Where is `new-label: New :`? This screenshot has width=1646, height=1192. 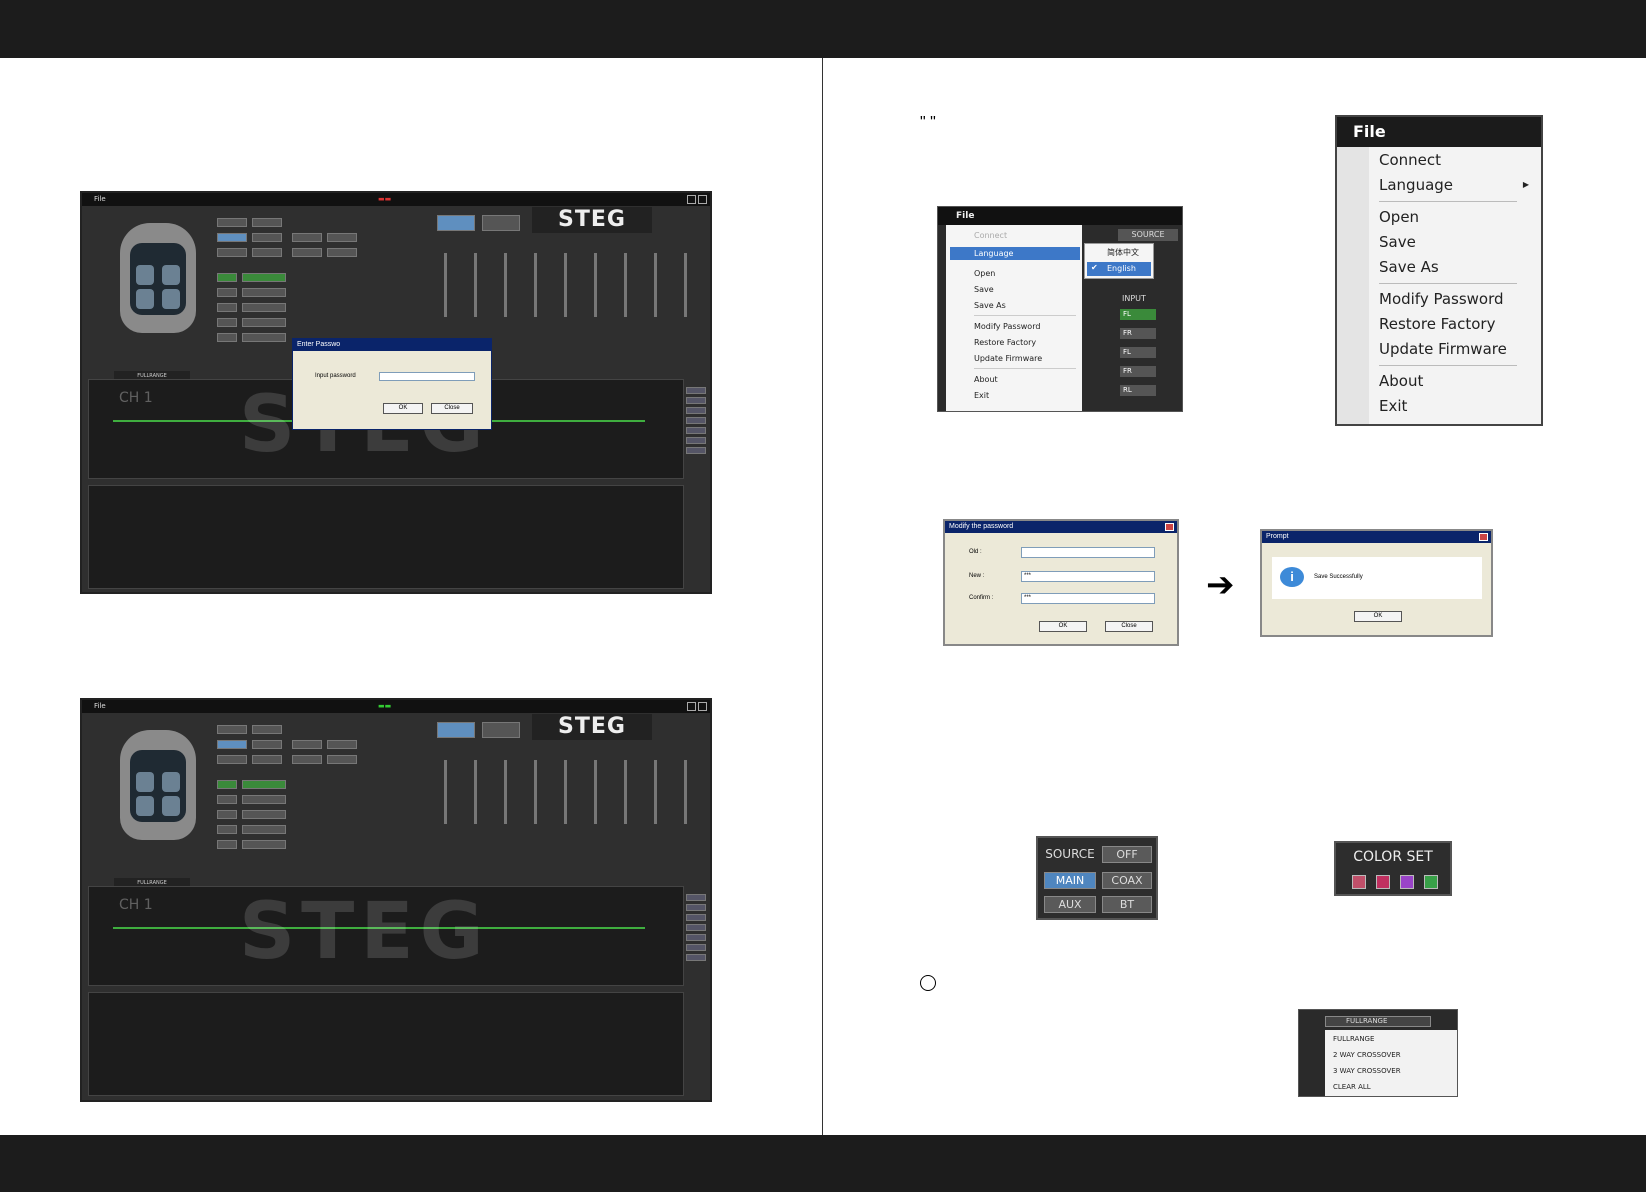
new-label: New : is located at coordinates (977, 576).